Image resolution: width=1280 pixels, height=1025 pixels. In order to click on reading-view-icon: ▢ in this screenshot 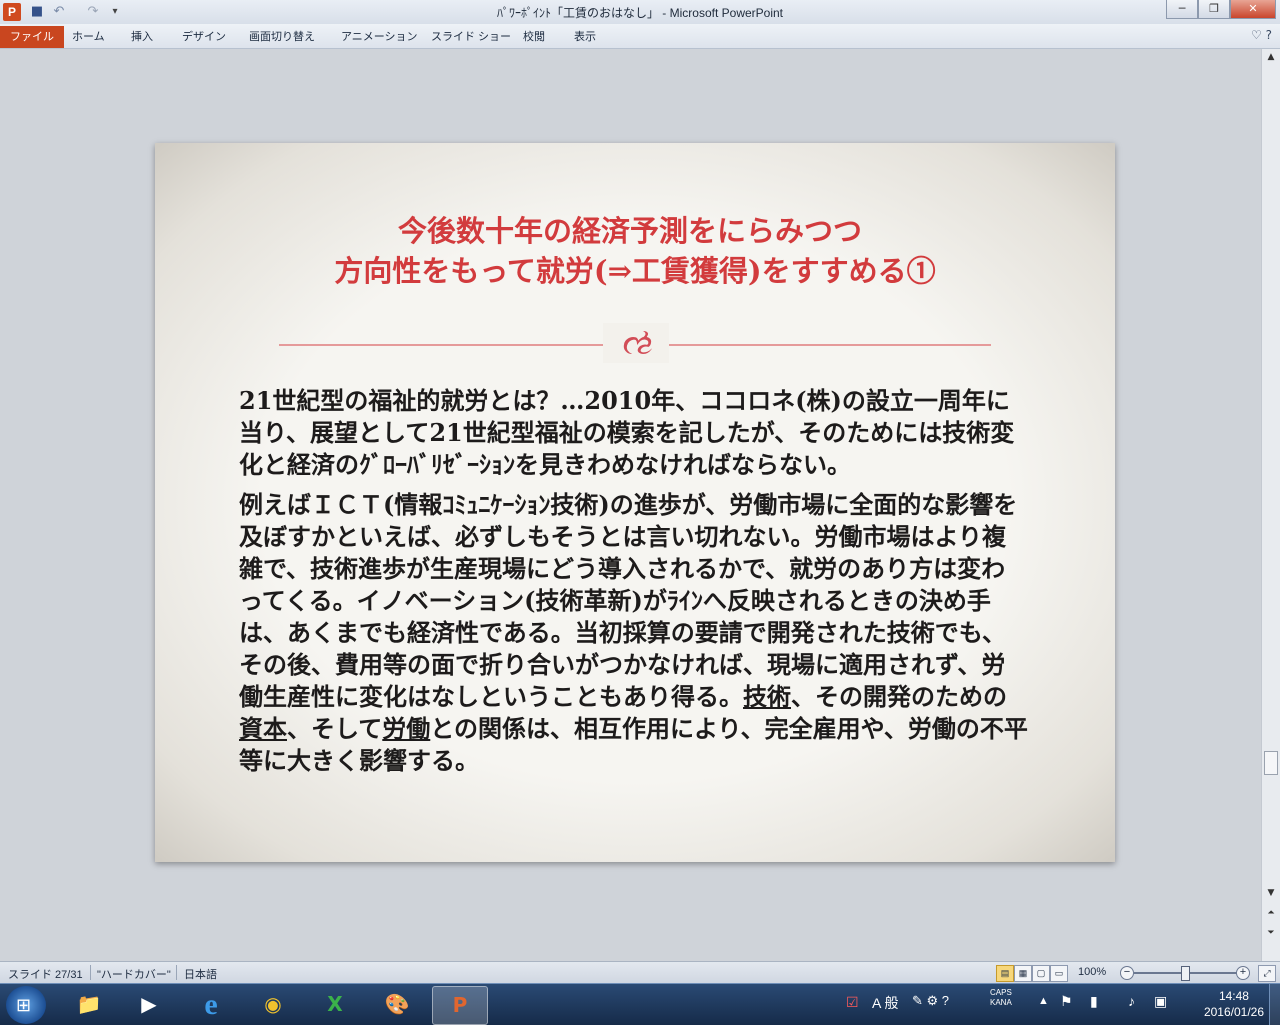, I will do `click(1041, 973)`.